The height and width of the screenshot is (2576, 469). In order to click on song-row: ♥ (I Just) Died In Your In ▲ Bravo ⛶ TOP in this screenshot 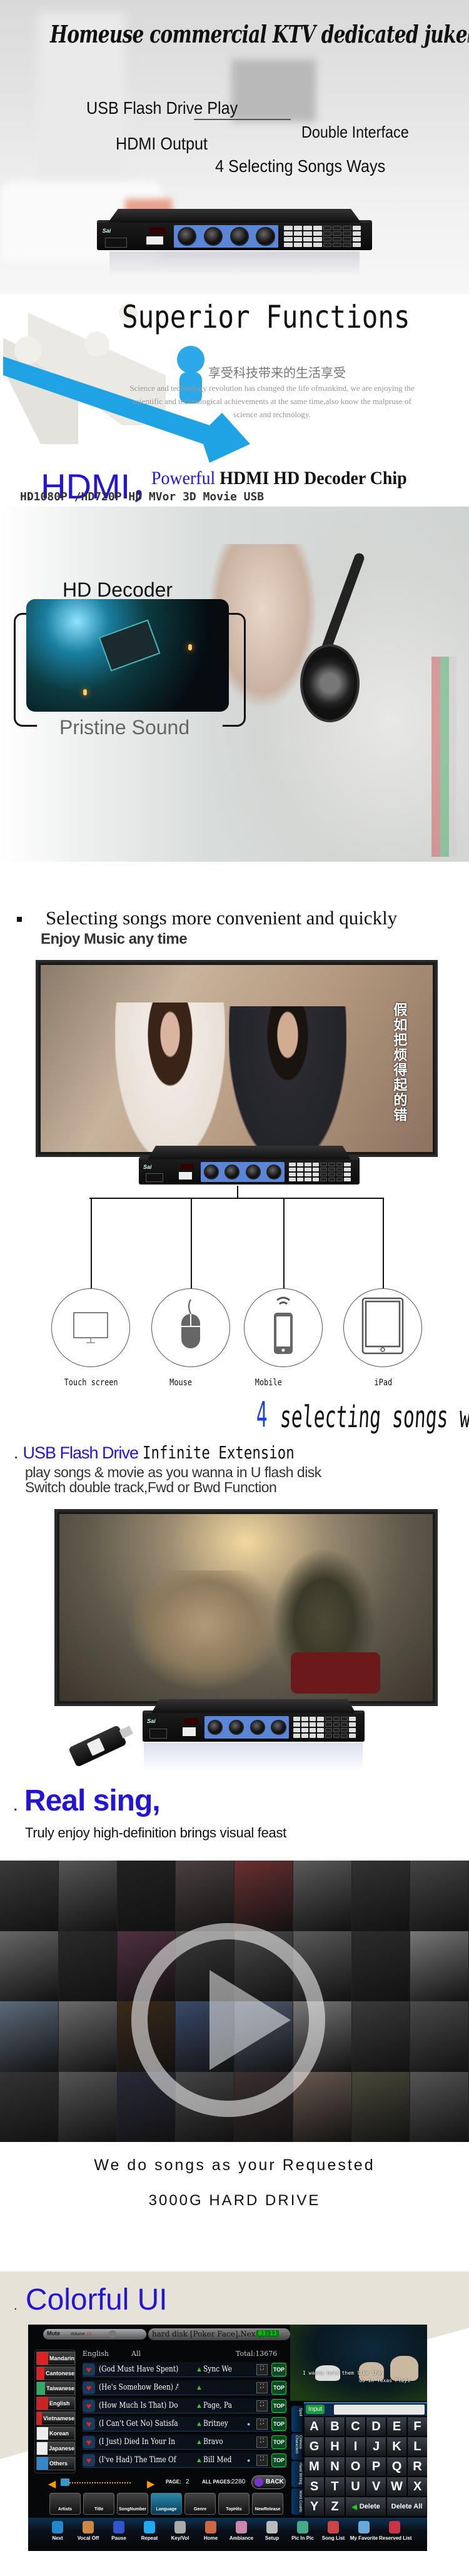, I will do `click(184, 2442)`.